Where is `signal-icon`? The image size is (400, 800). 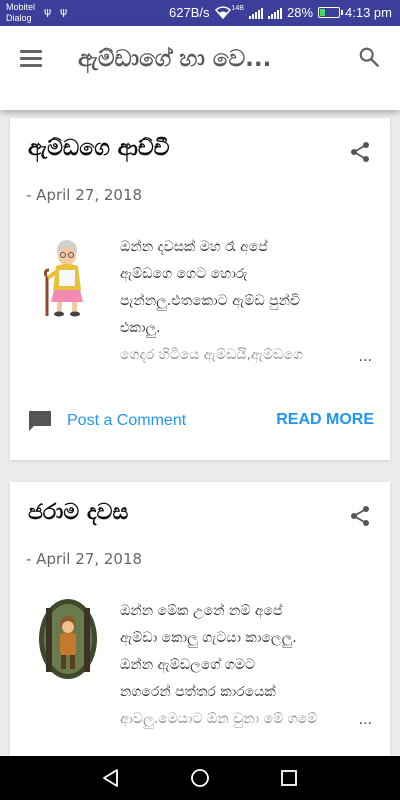
signal-icon is located at coordinates (255, 13).